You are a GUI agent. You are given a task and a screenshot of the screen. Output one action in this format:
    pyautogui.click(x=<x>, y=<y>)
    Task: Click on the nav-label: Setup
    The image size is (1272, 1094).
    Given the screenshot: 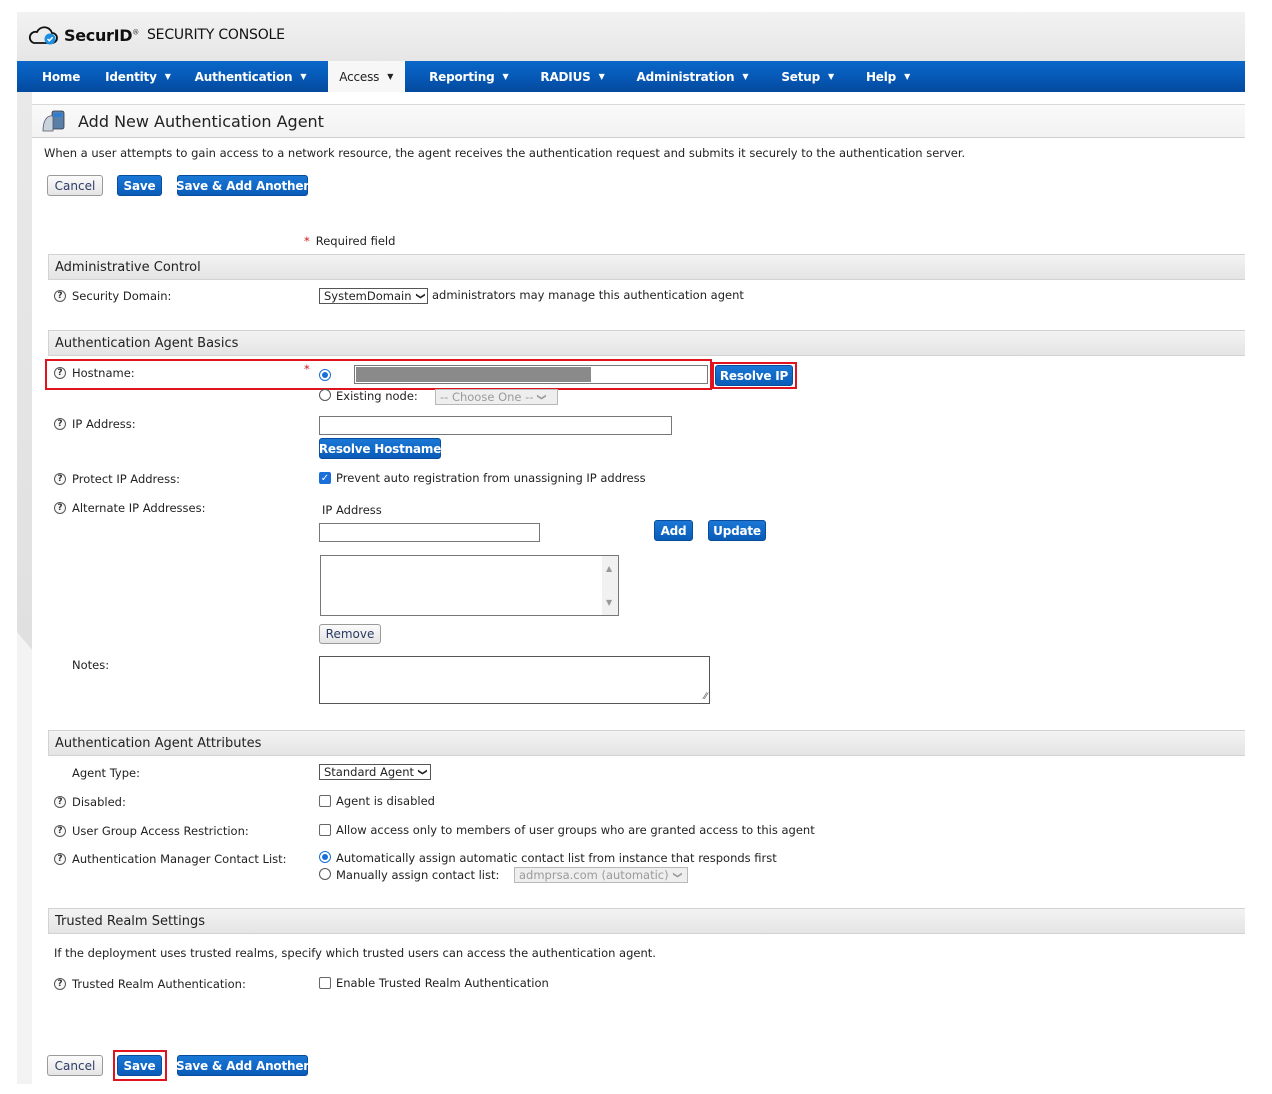 What is the action you would take?
    pyautogui.click(x=801, y=76)
    